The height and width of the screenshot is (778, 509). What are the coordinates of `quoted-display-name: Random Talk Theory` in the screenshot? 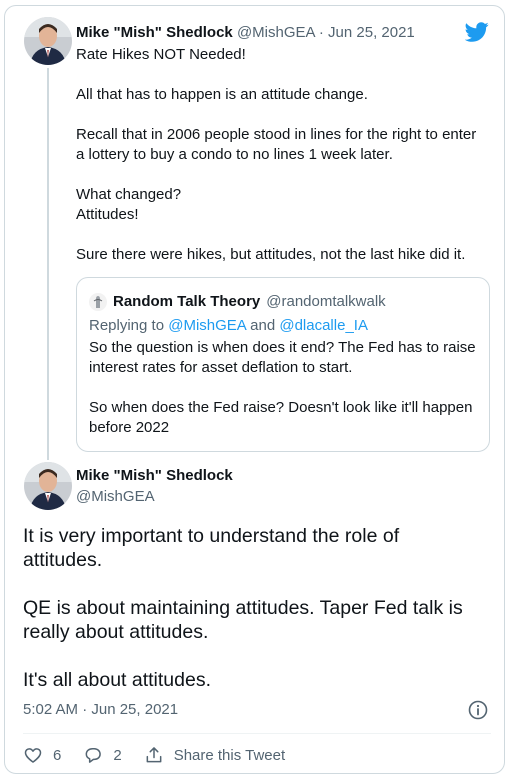 It's located at (186, 302).